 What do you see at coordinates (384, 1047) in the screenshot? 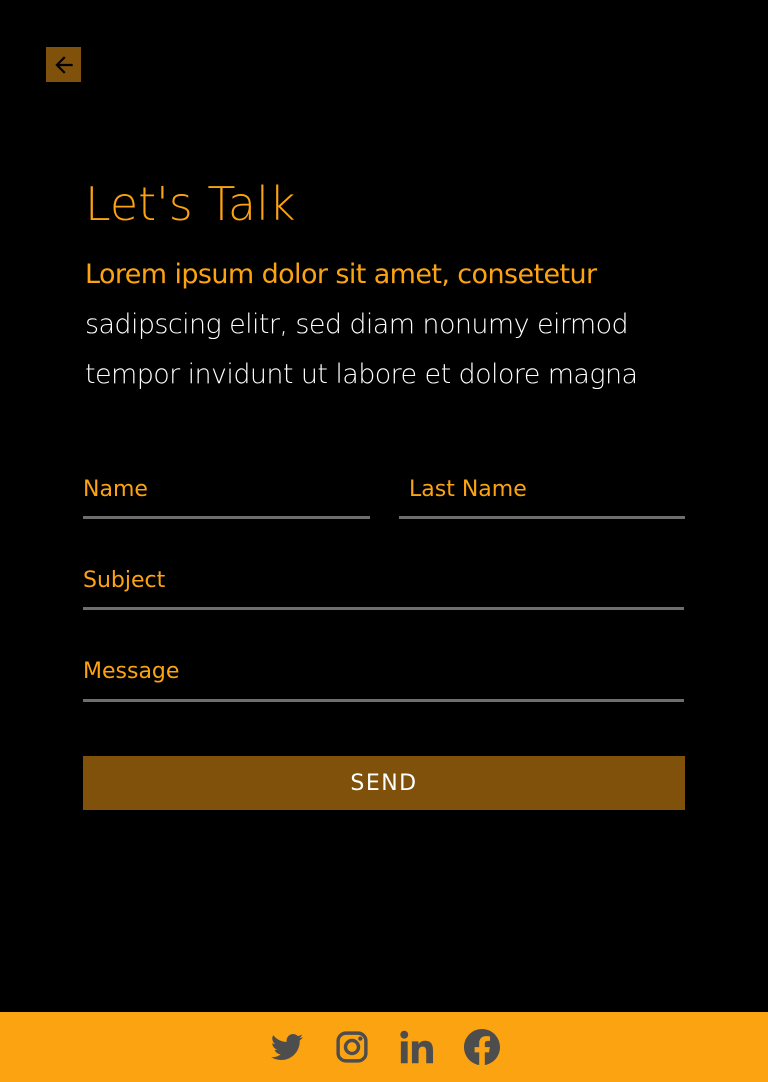
I see `social-footer` at bounding box center [384, 1047].